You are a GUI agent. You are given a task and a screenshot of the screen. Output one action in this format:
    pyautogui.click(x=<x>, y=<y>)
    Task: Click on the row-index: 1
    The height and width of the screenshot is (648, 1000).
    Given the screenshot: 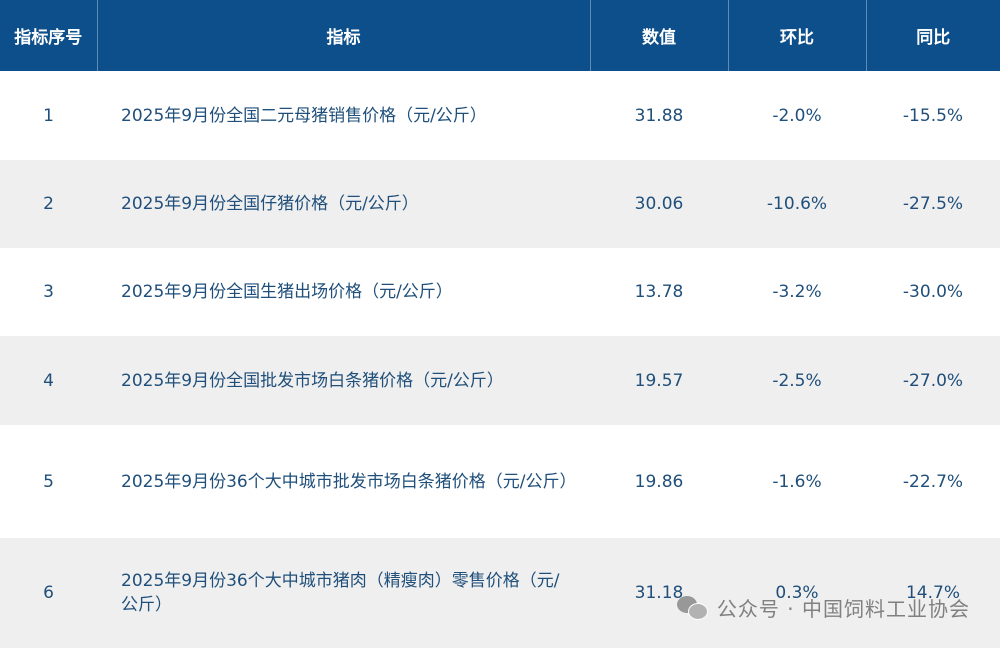 What is the action you would take?
    pyautogui.click(x=48, y=115)
    